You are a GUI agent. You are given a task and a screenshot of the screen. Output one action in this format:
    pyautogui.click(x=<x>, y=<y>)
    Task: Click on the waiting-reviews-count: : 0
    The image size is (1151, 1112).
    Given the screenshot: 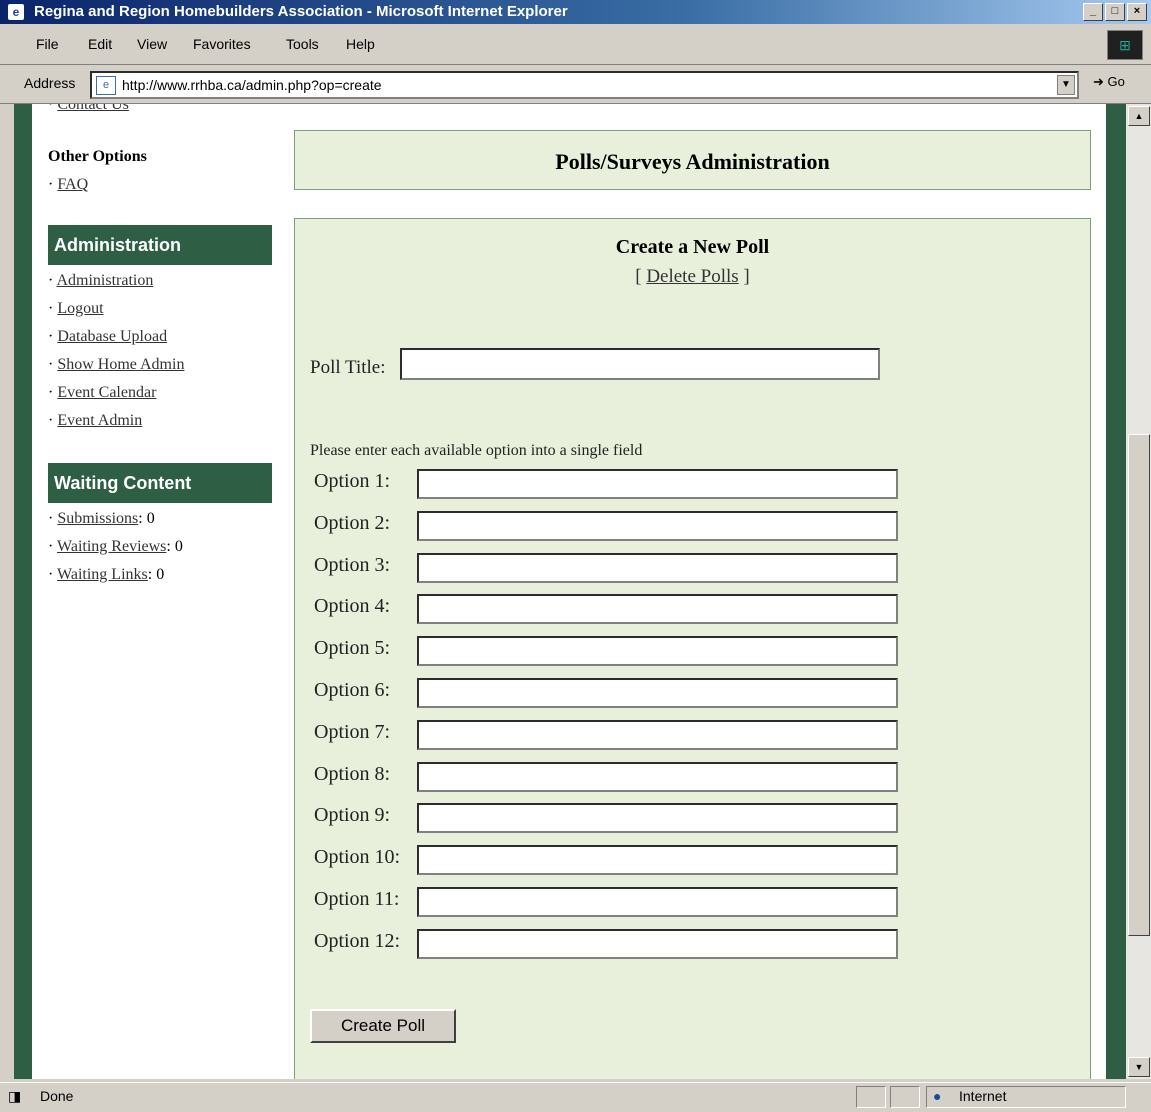 What is the action you would take?
    pyautogui.click(x=174, y=546)
    